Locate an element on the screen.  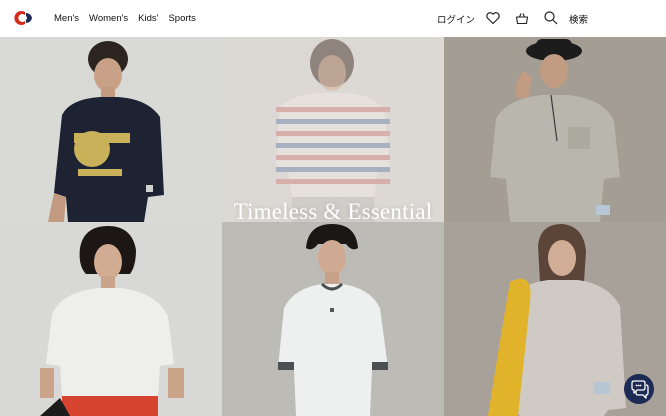
search-icon is located at coordinates (551, 18).